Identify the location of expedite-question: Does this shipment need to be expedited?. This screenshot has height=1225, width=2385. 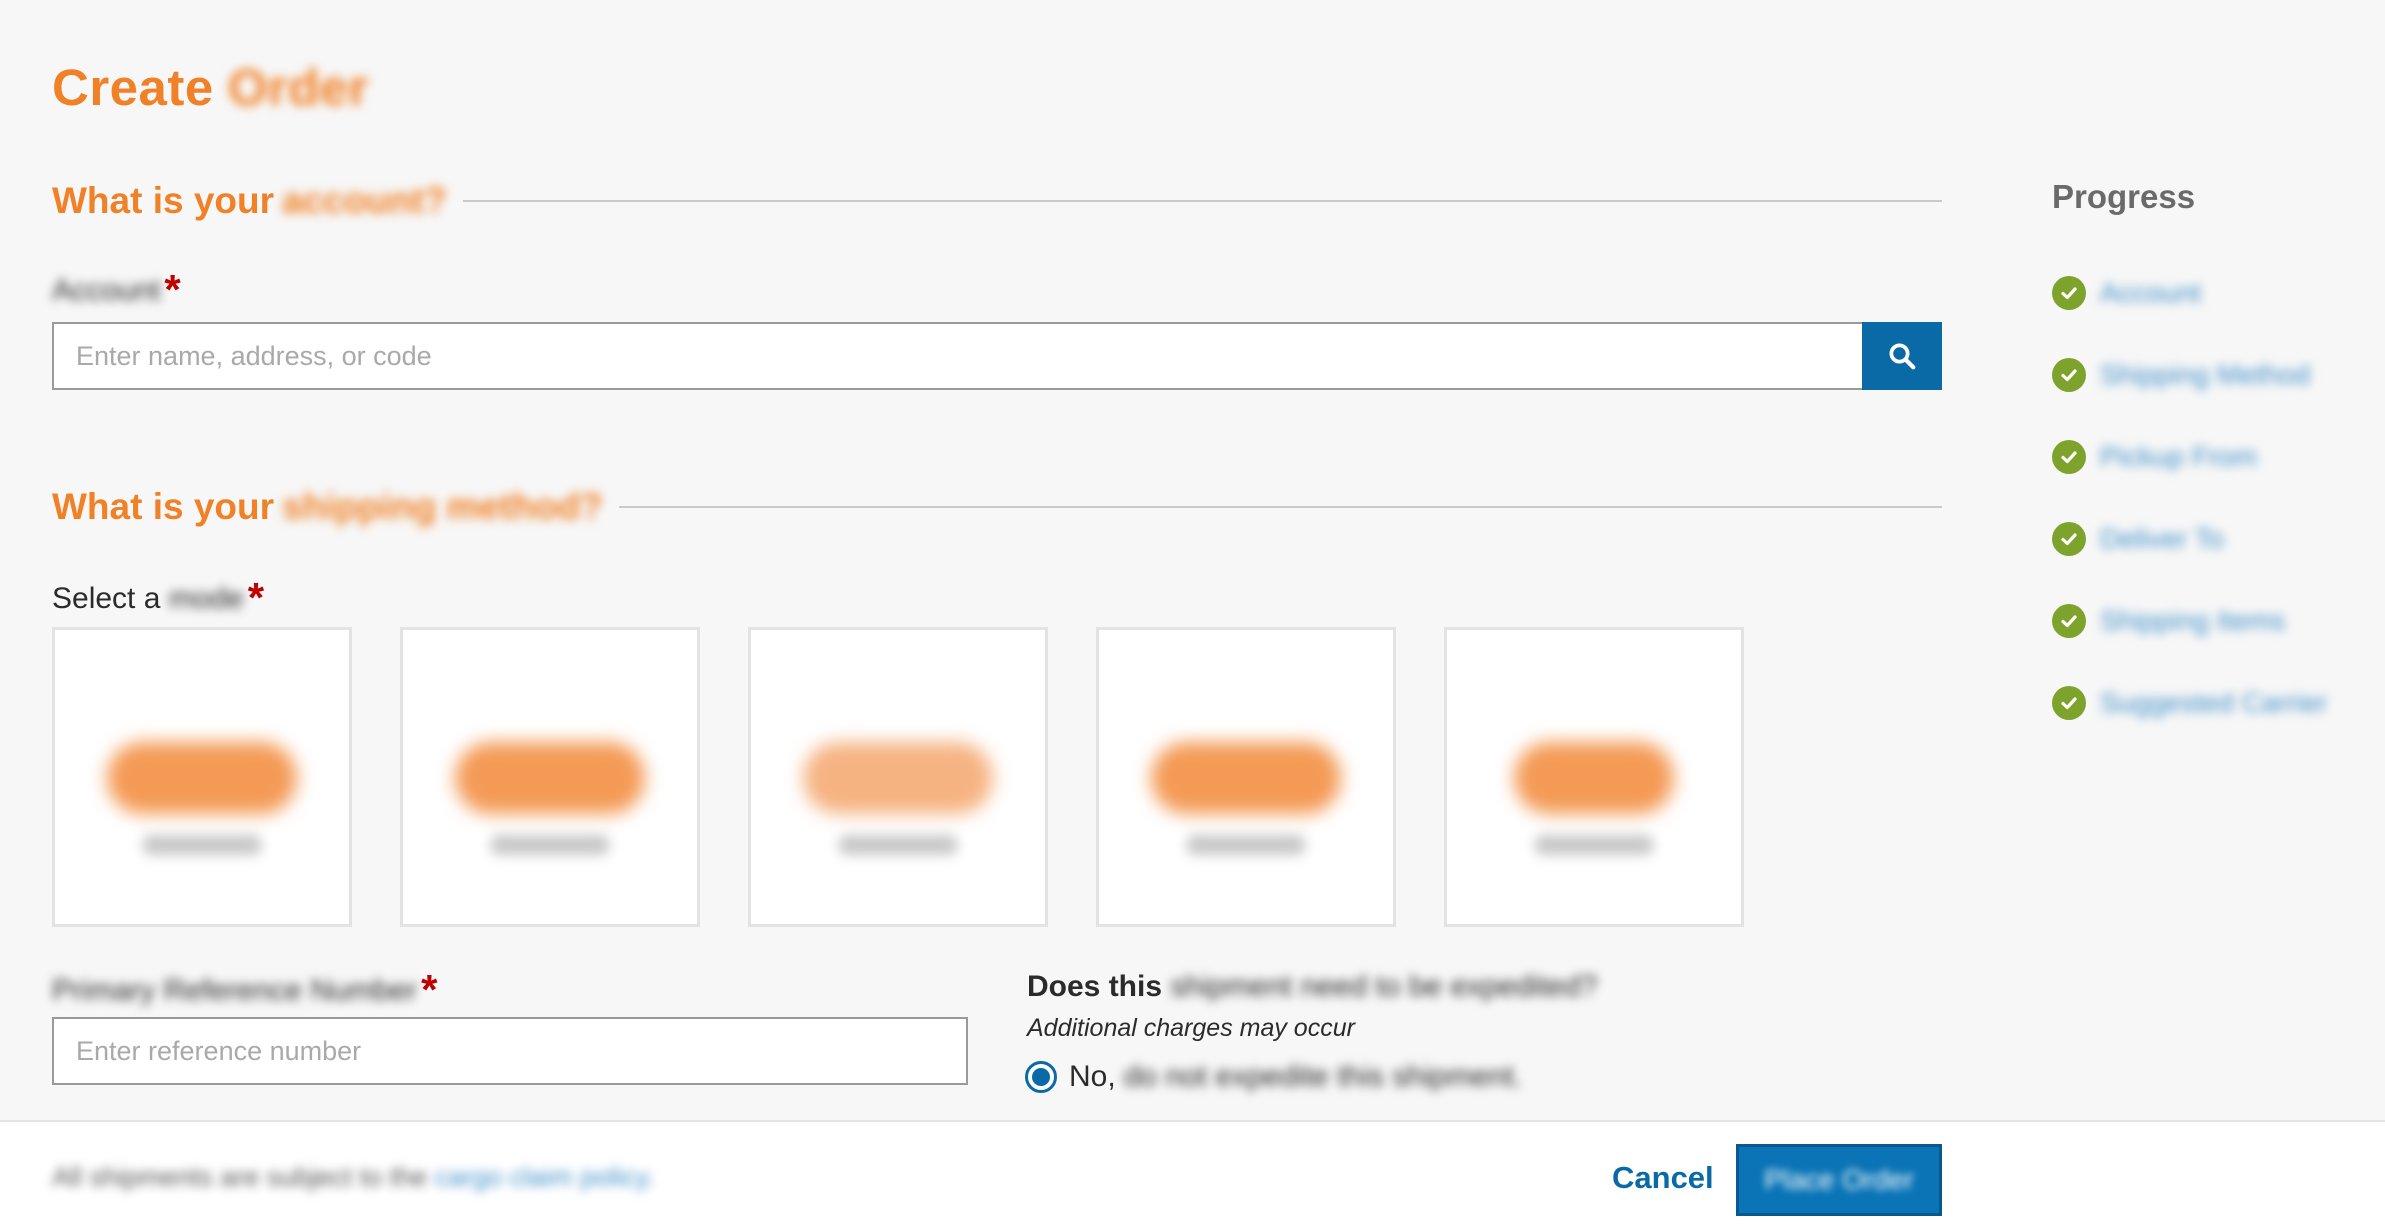
(1312, 986).